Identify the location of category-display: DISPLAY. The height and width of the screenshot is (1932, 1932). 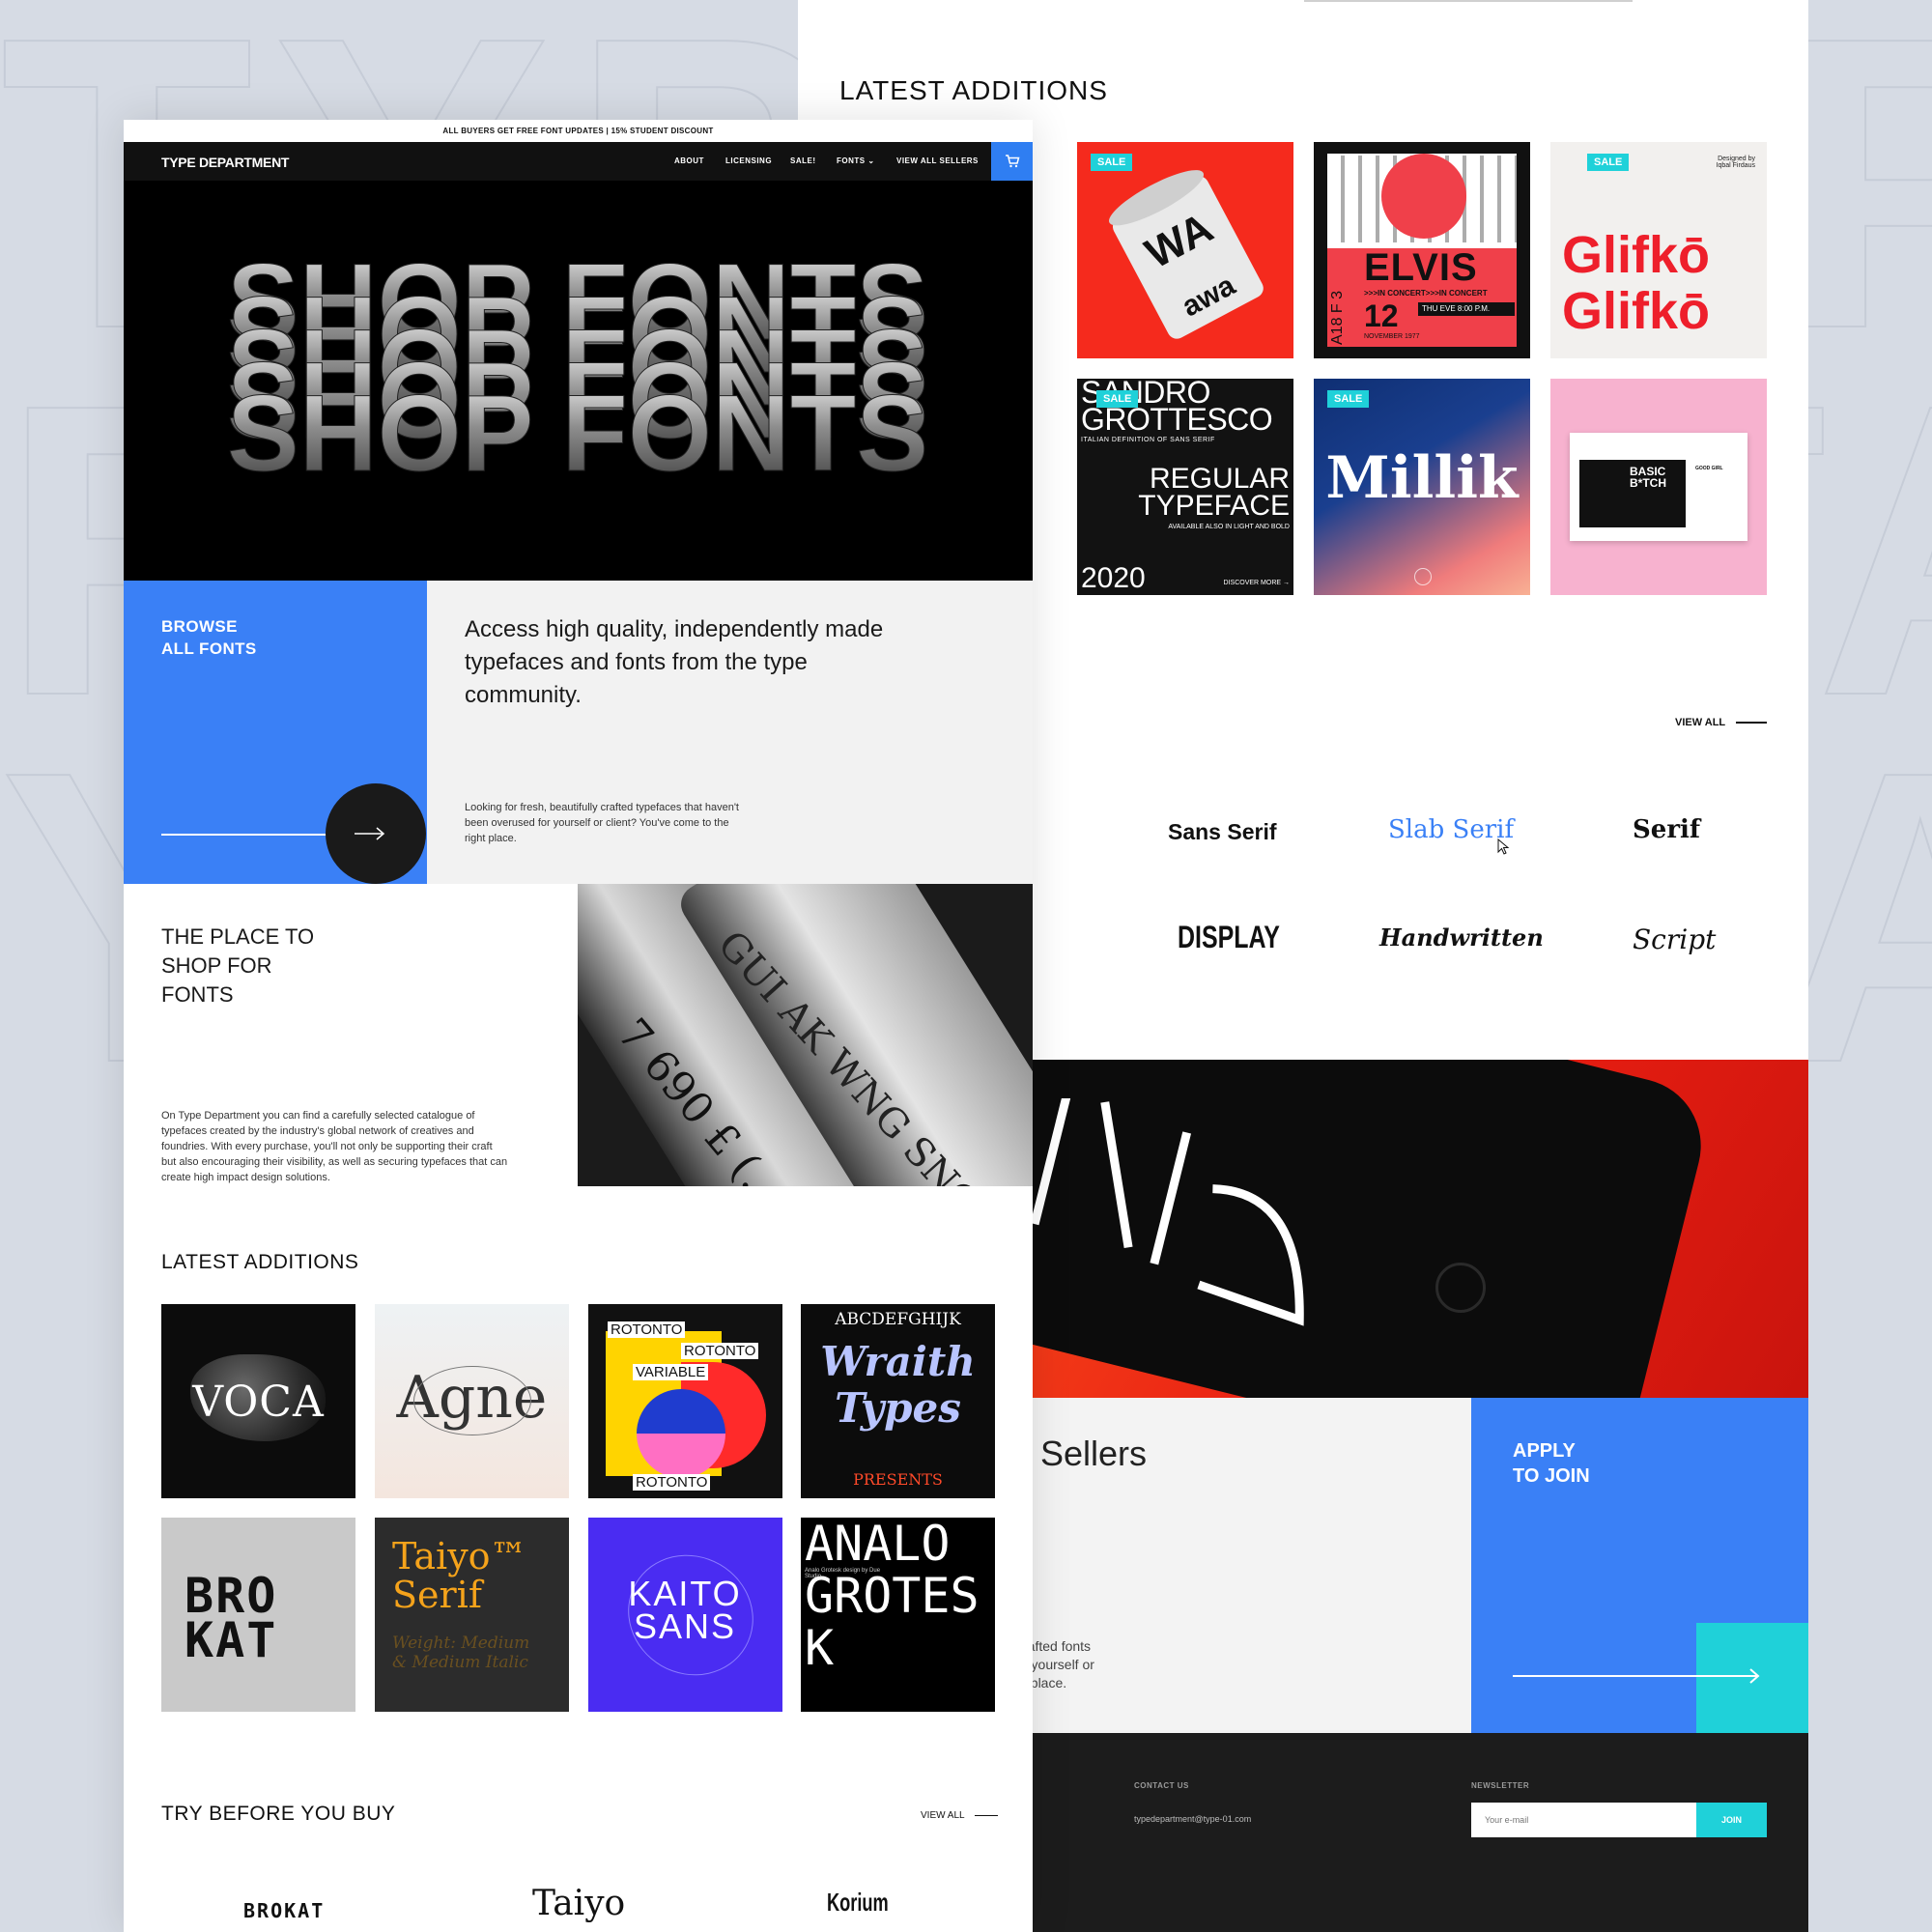
(1229, 937).